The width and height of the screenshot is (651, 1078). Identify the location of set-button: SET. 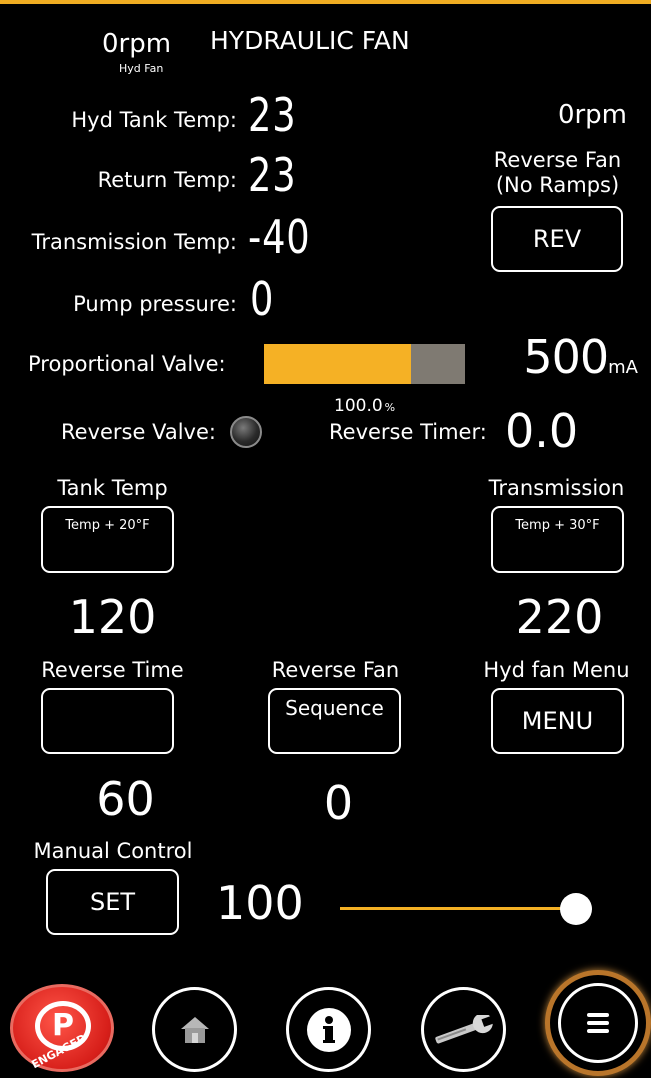
(112, 902).